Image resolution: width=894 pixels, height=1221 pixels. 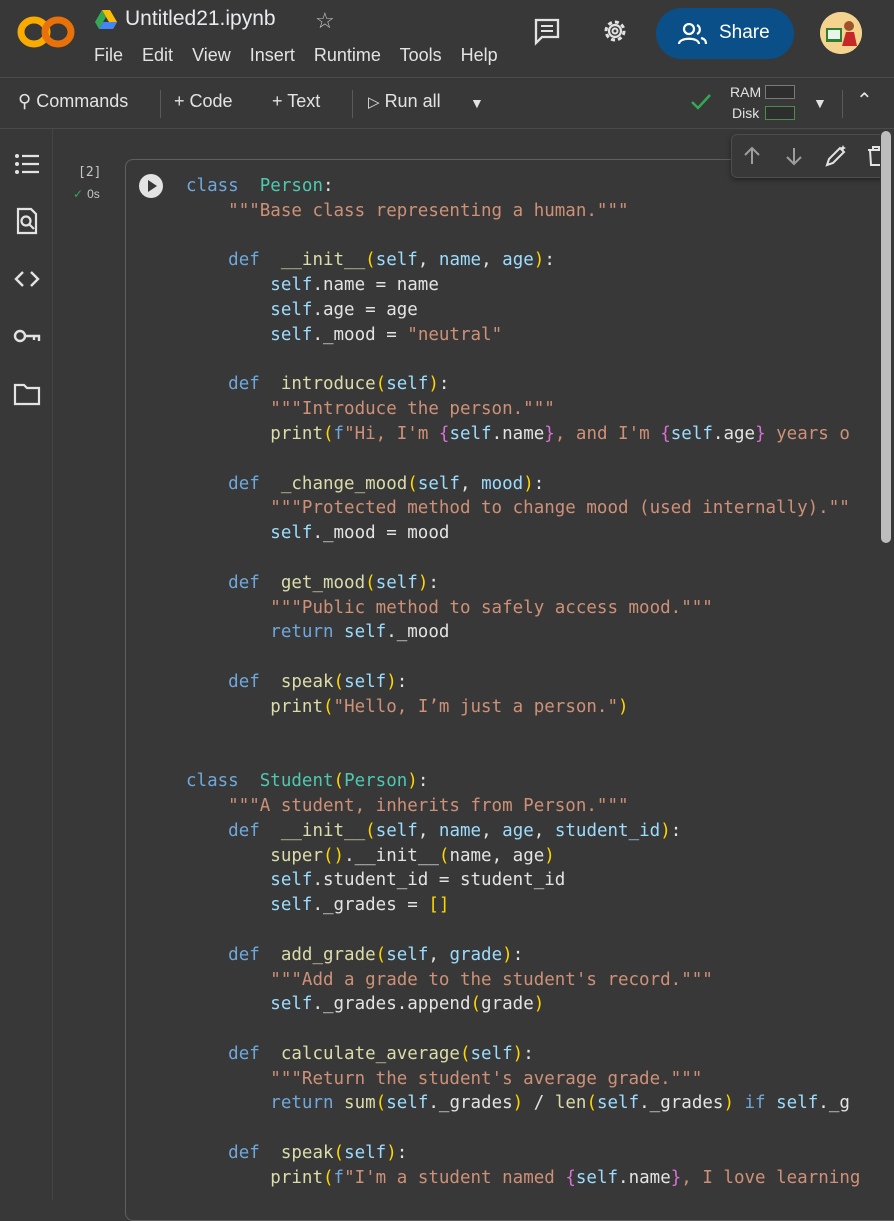 I want to click on colab-logo-icon, so click(x=46, y=32).